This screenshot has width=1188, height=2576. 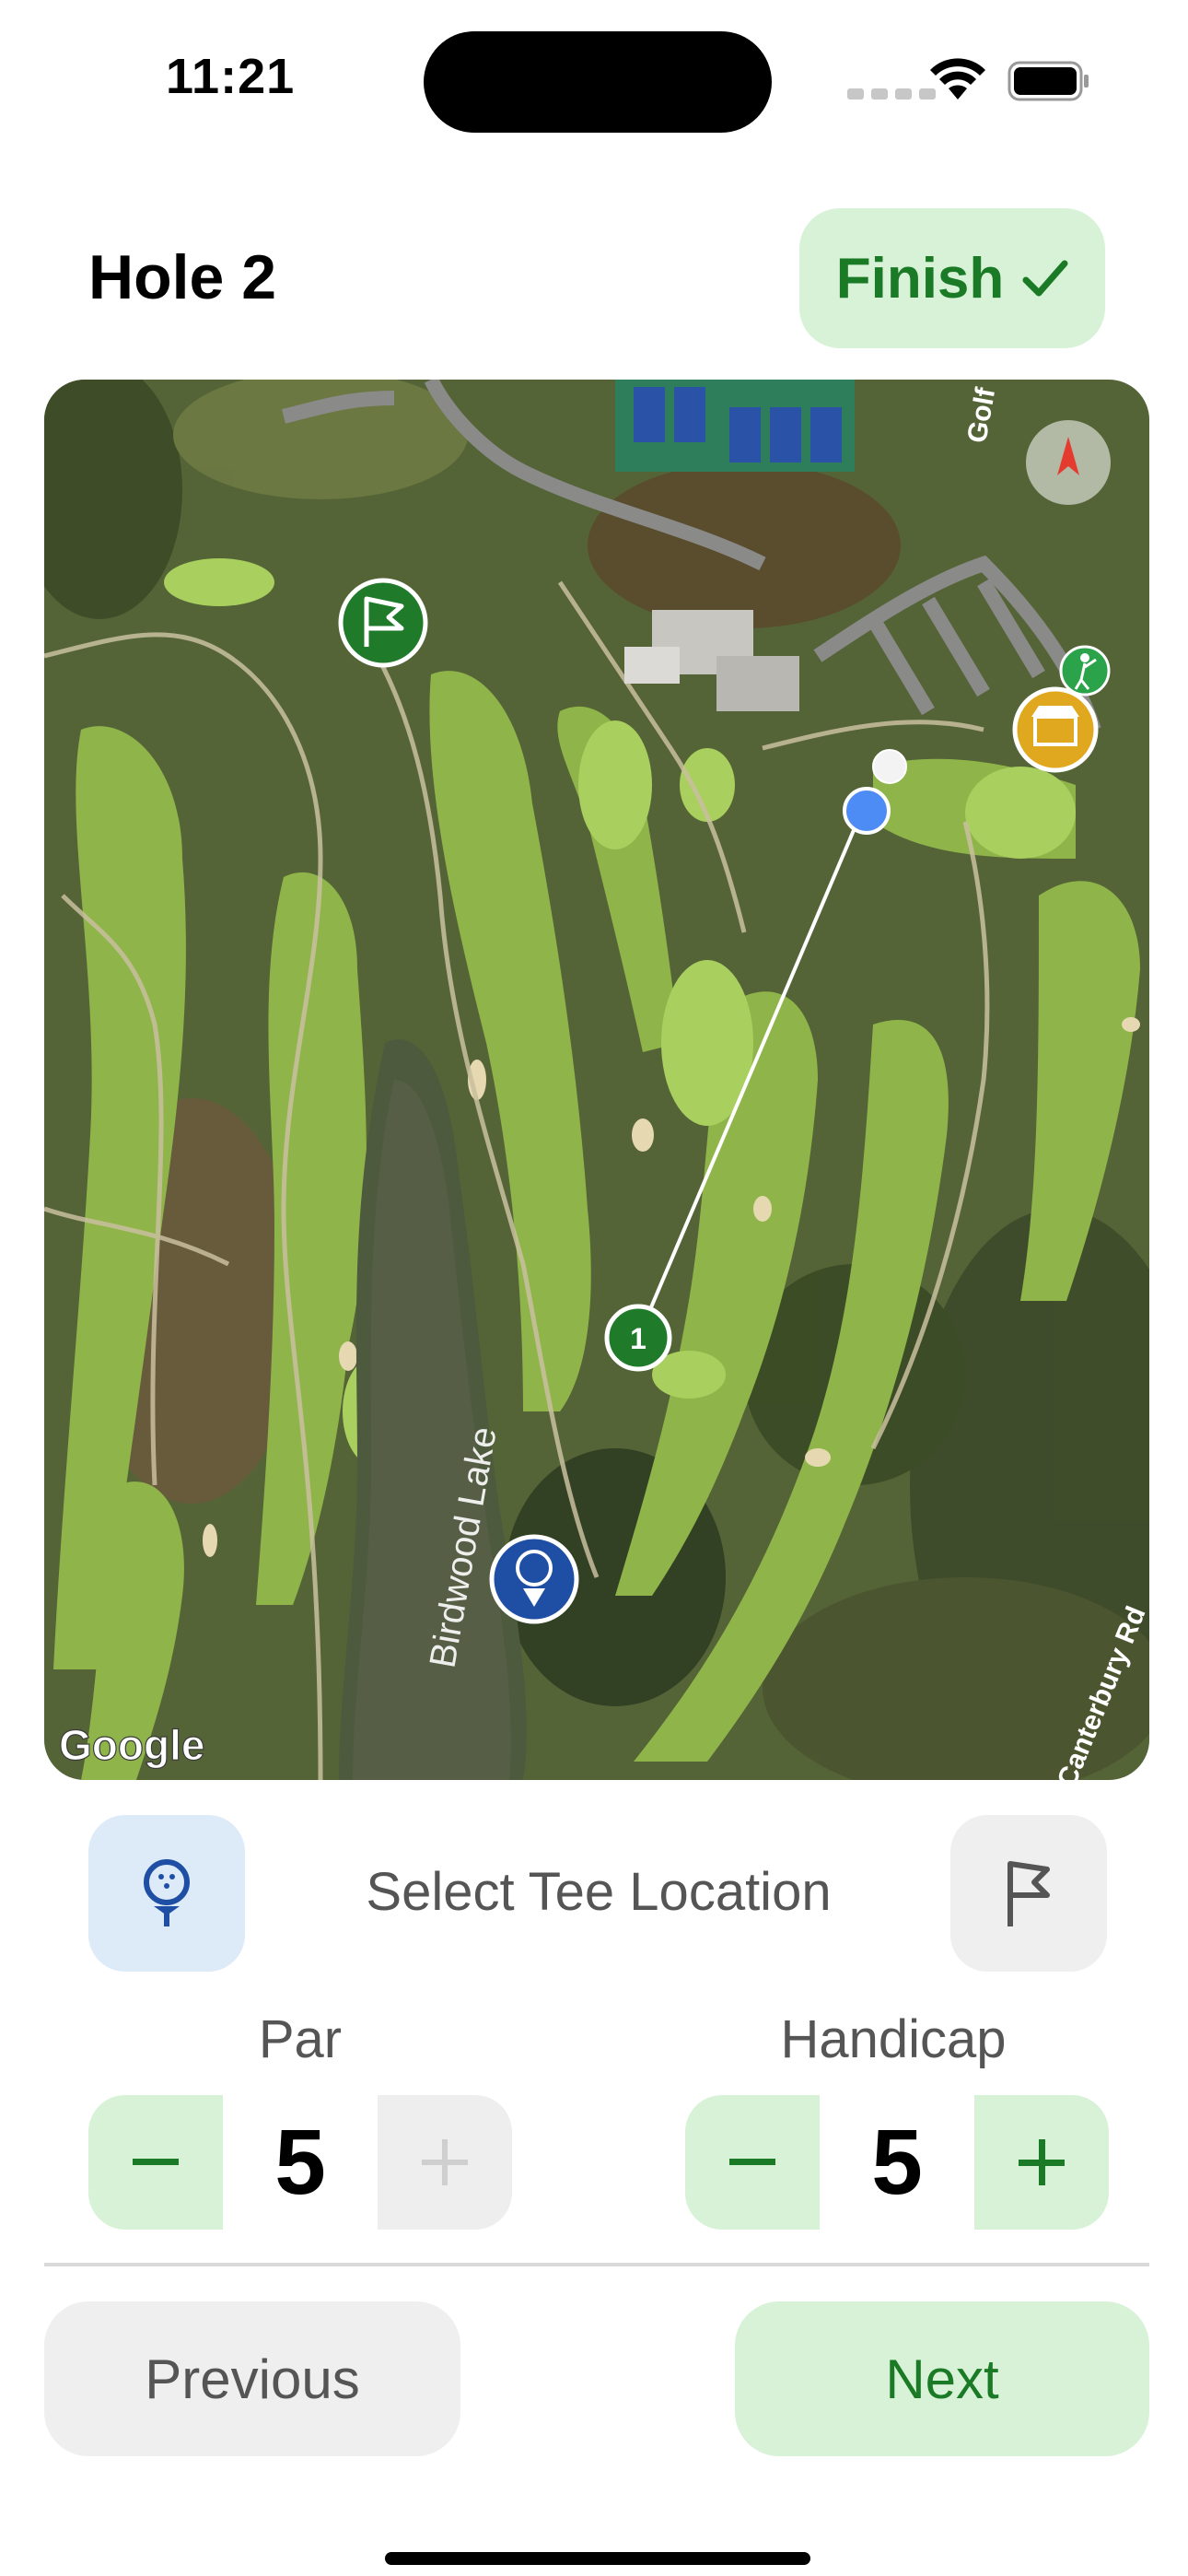 I want to click on next-label: Next, so click(x=942, y=2379).